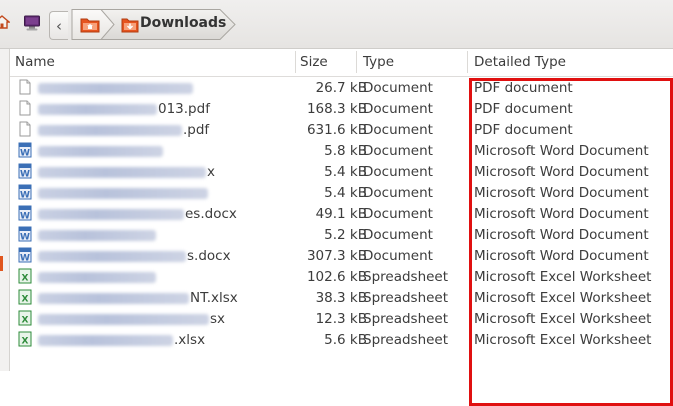  Describe the element at coordinates (5, 22) in the screenshot. I see `home-icon` at that location.